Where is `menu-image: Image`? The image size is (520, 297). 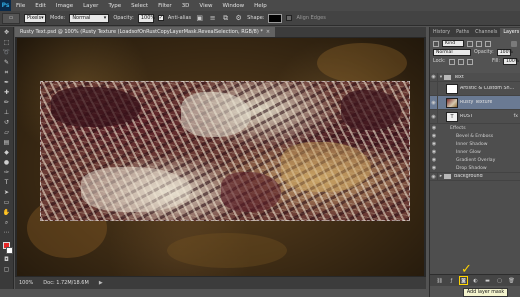
menu-image: Image is located at coordinates (64, 6).